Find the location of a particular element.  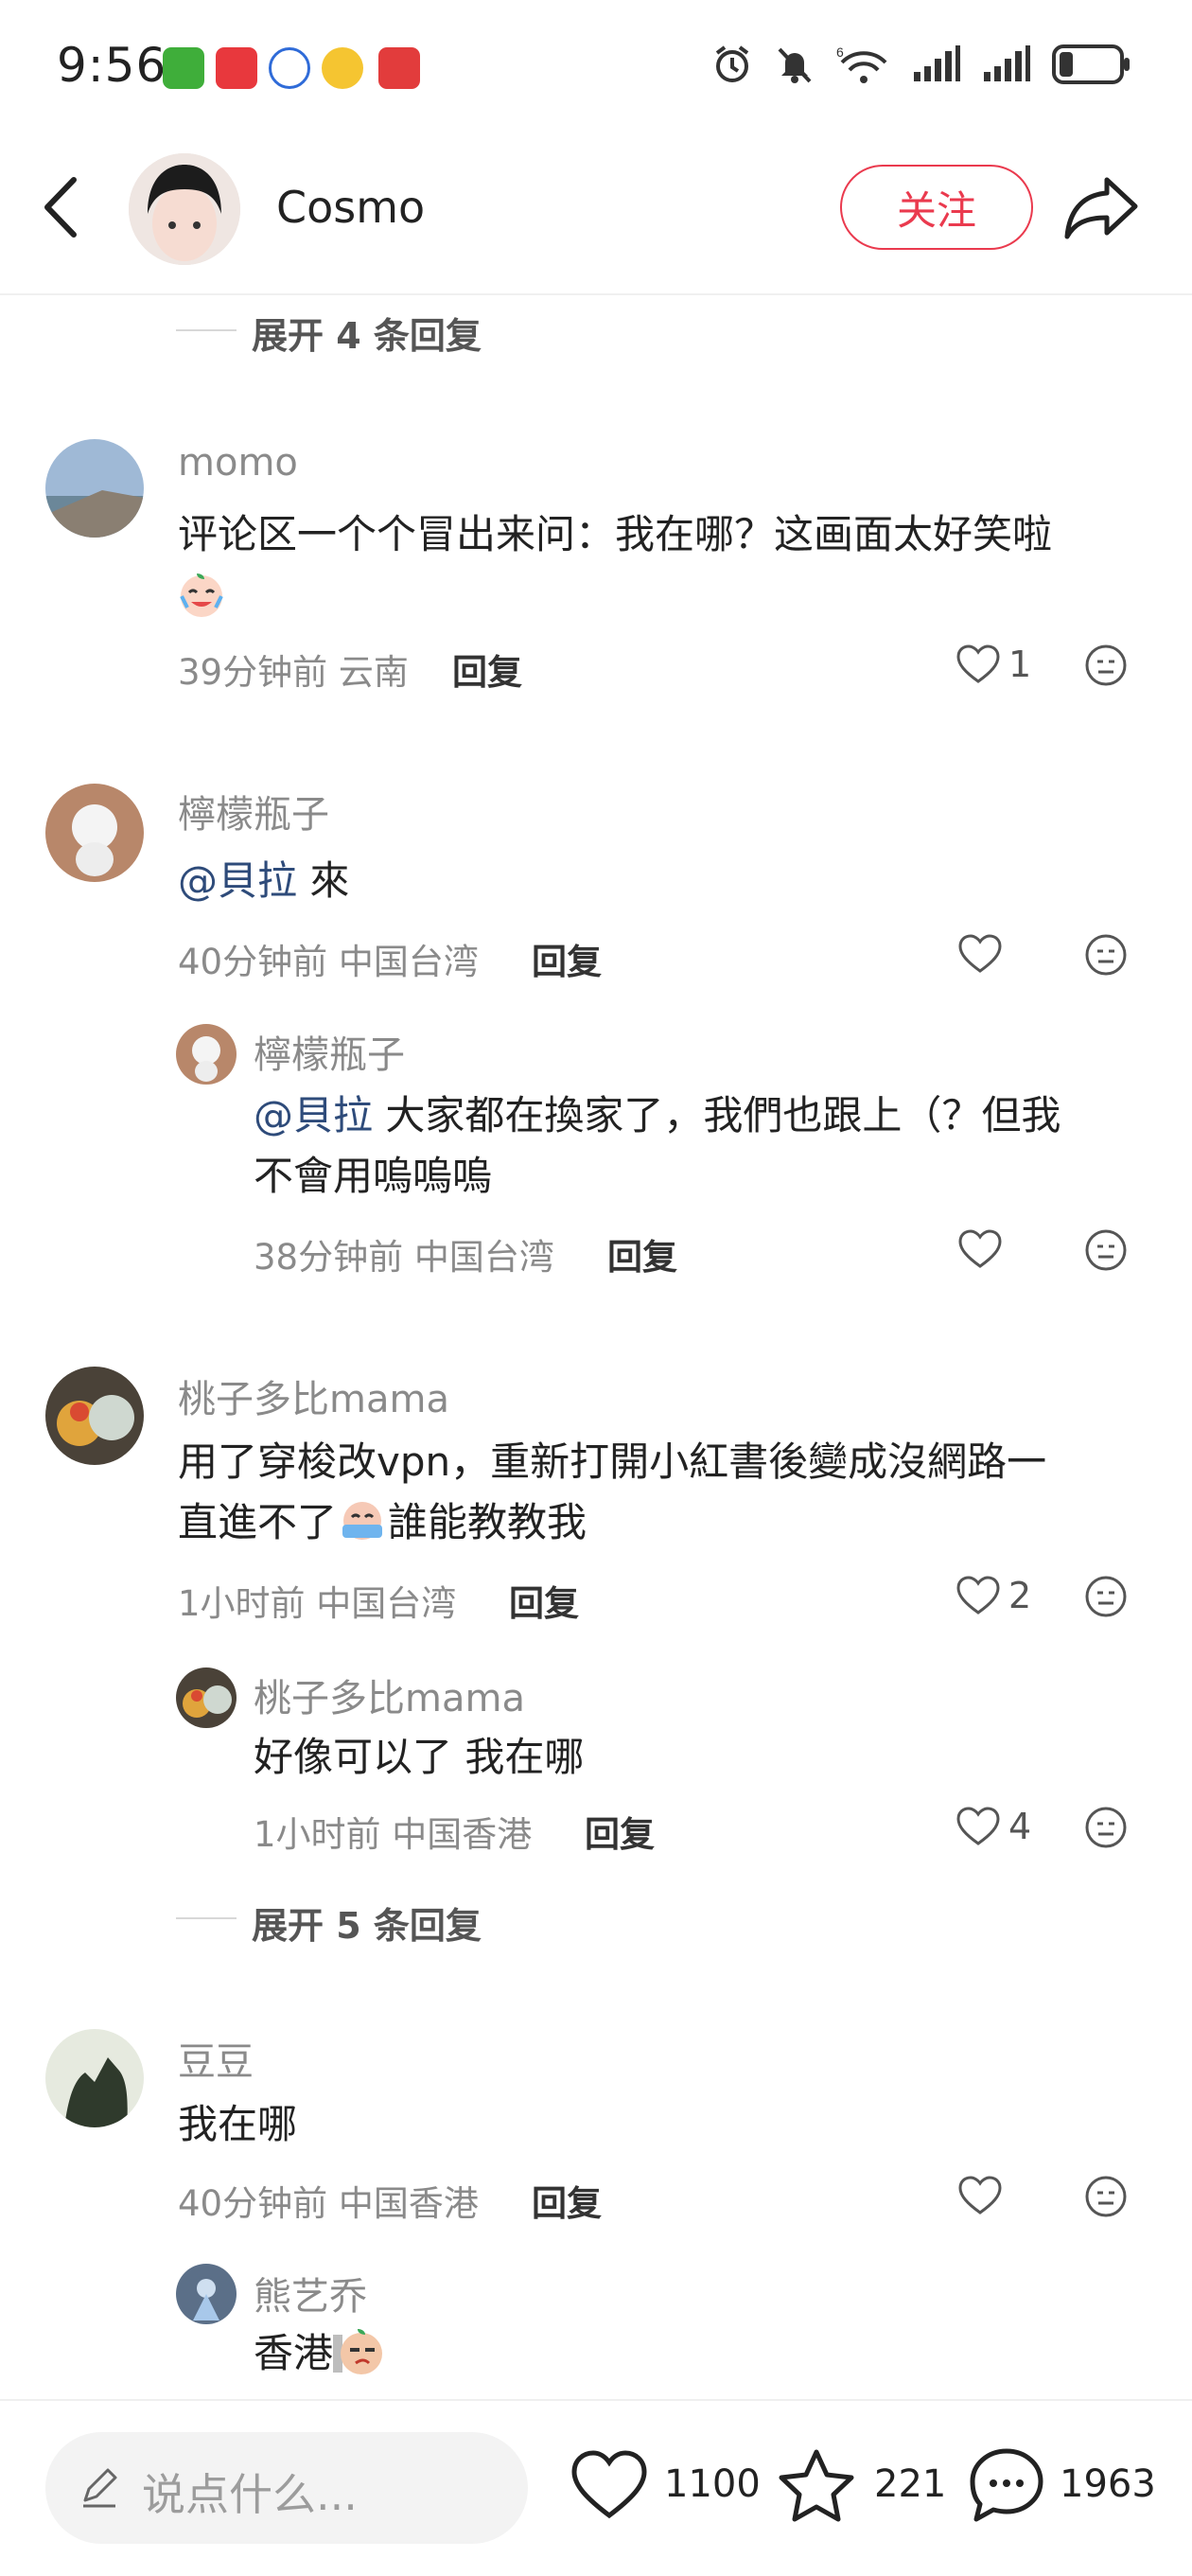

star-icon is located at coordinates (816, 2486).